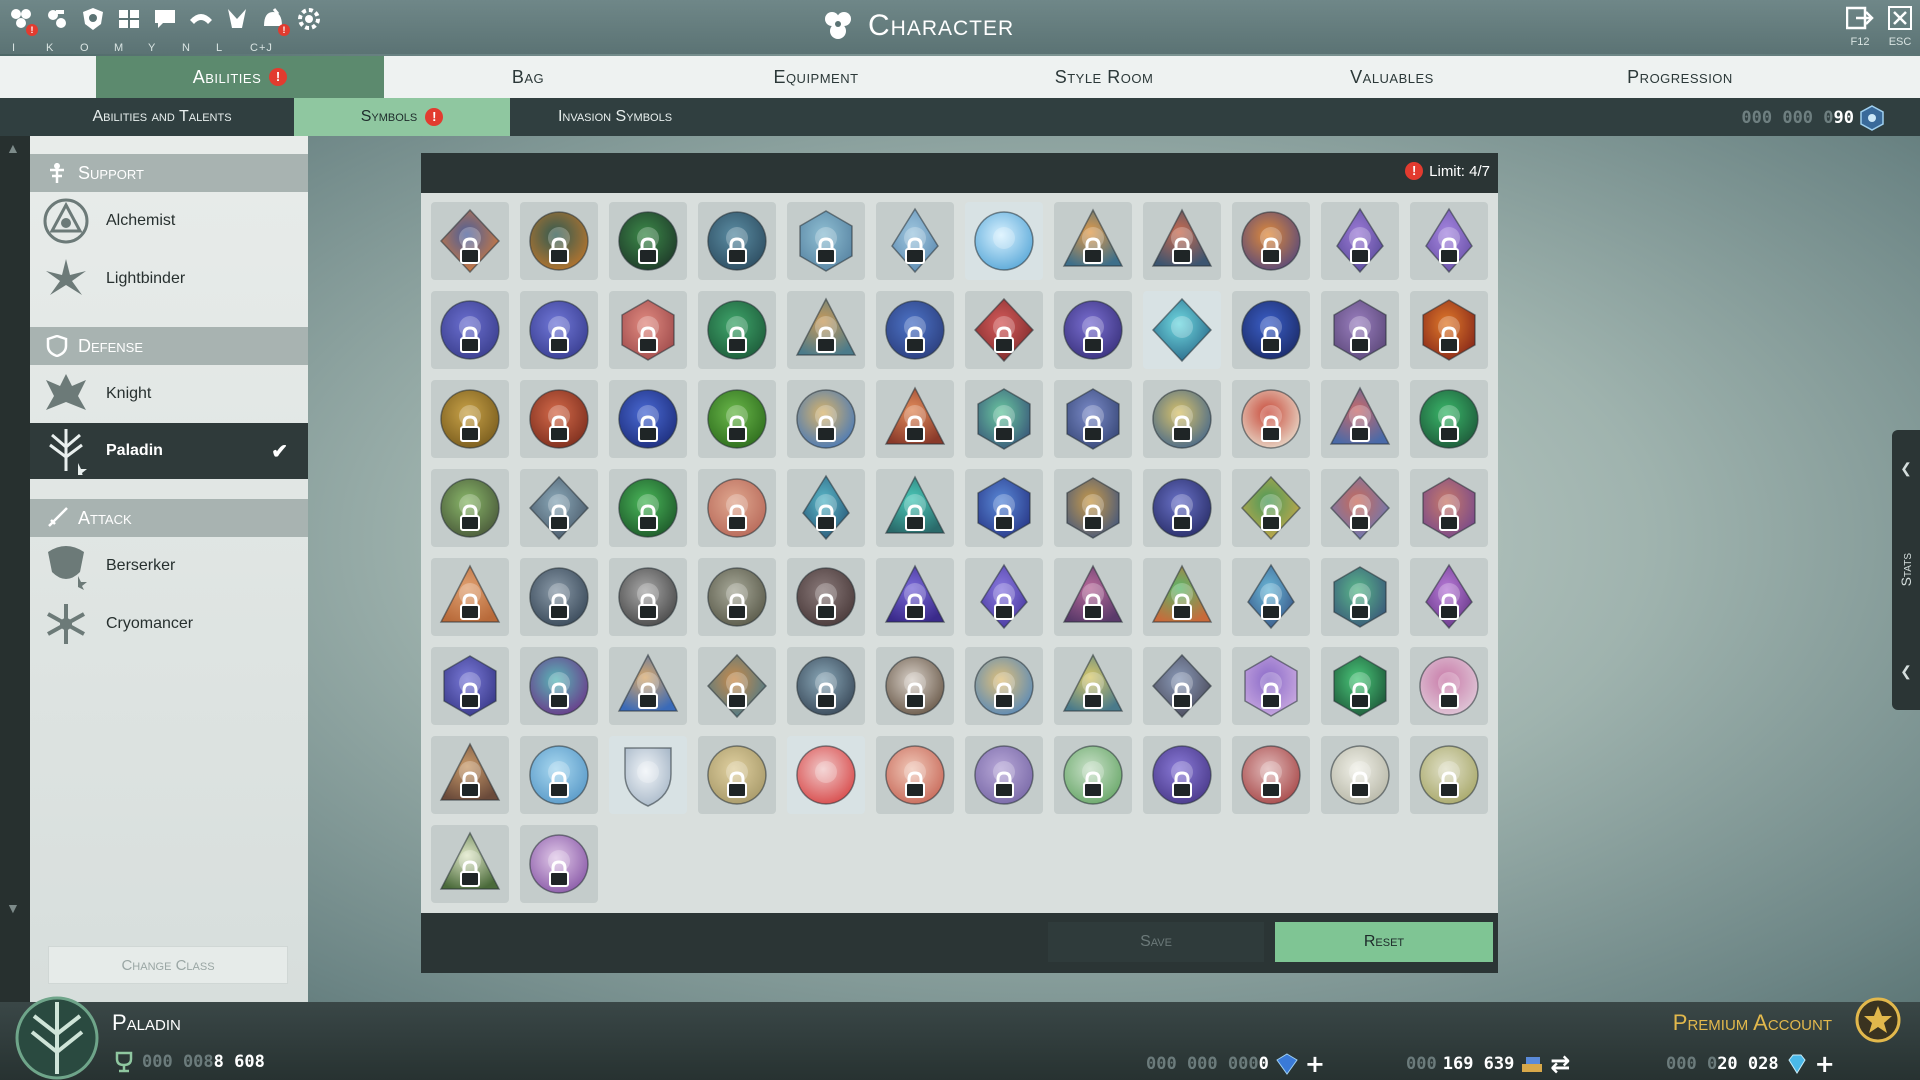 The image size is (1920, 1080). I want to click on red-gem-symbol, so click(648, 330).